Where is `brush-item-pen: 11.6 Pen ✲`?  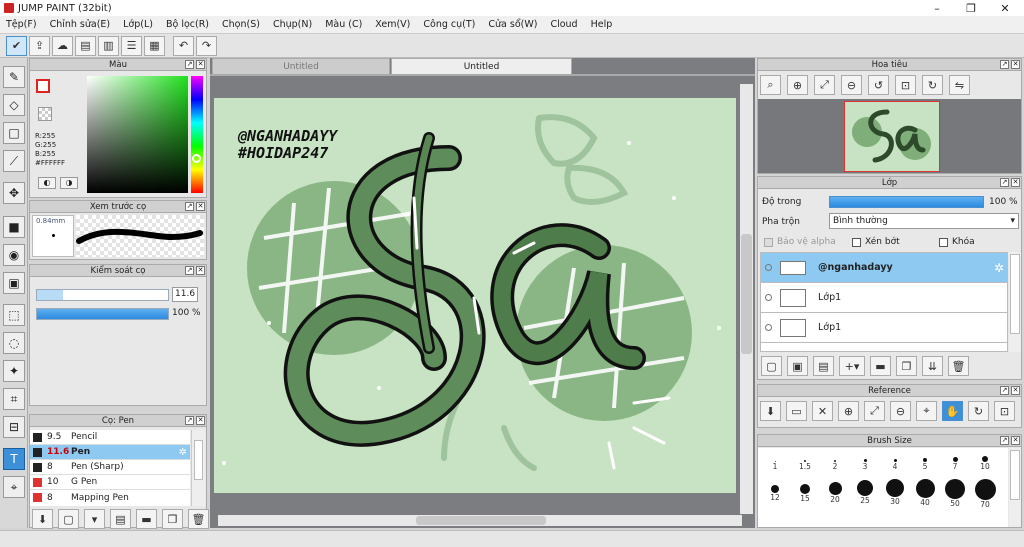
brush-item-pen: 11.6 Pen ✲ is located at coordinates (110, 452).